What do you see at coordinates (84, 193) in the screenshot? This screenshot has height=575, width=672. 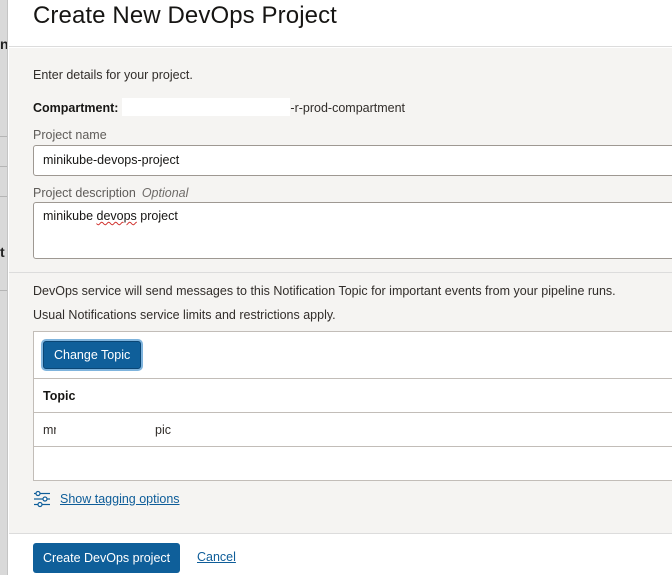 I see `project-description-label: Project description` at bounding box center [84, 193].